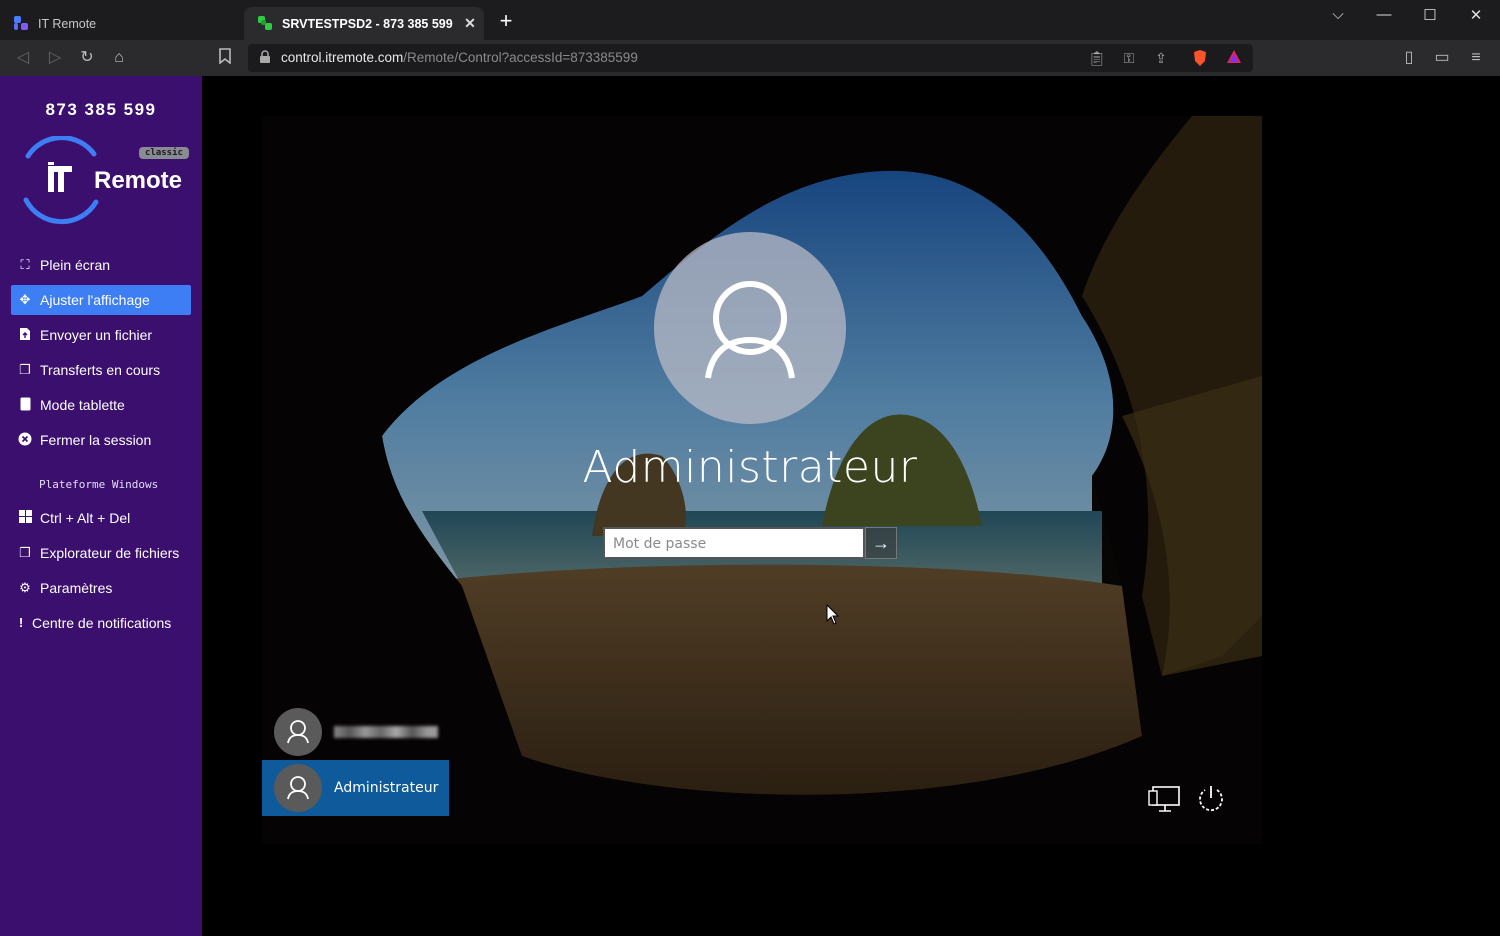  Describe the element at coordinates (164, 153) in the screenshot. I see `classic-badge: classic` at that location.